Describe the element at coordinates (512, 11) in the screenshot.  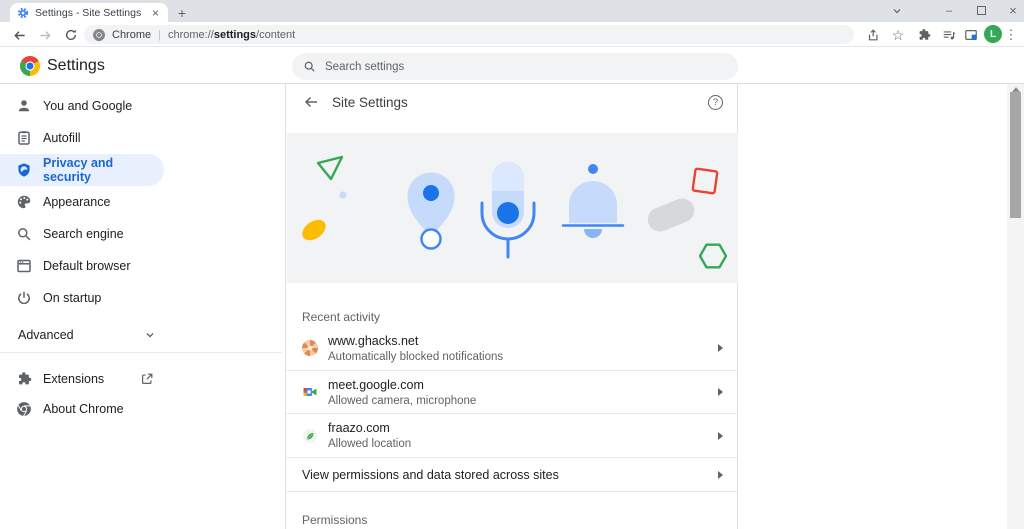
I see `tab-strip: Settings - Site Settings × + – ×` at that location.